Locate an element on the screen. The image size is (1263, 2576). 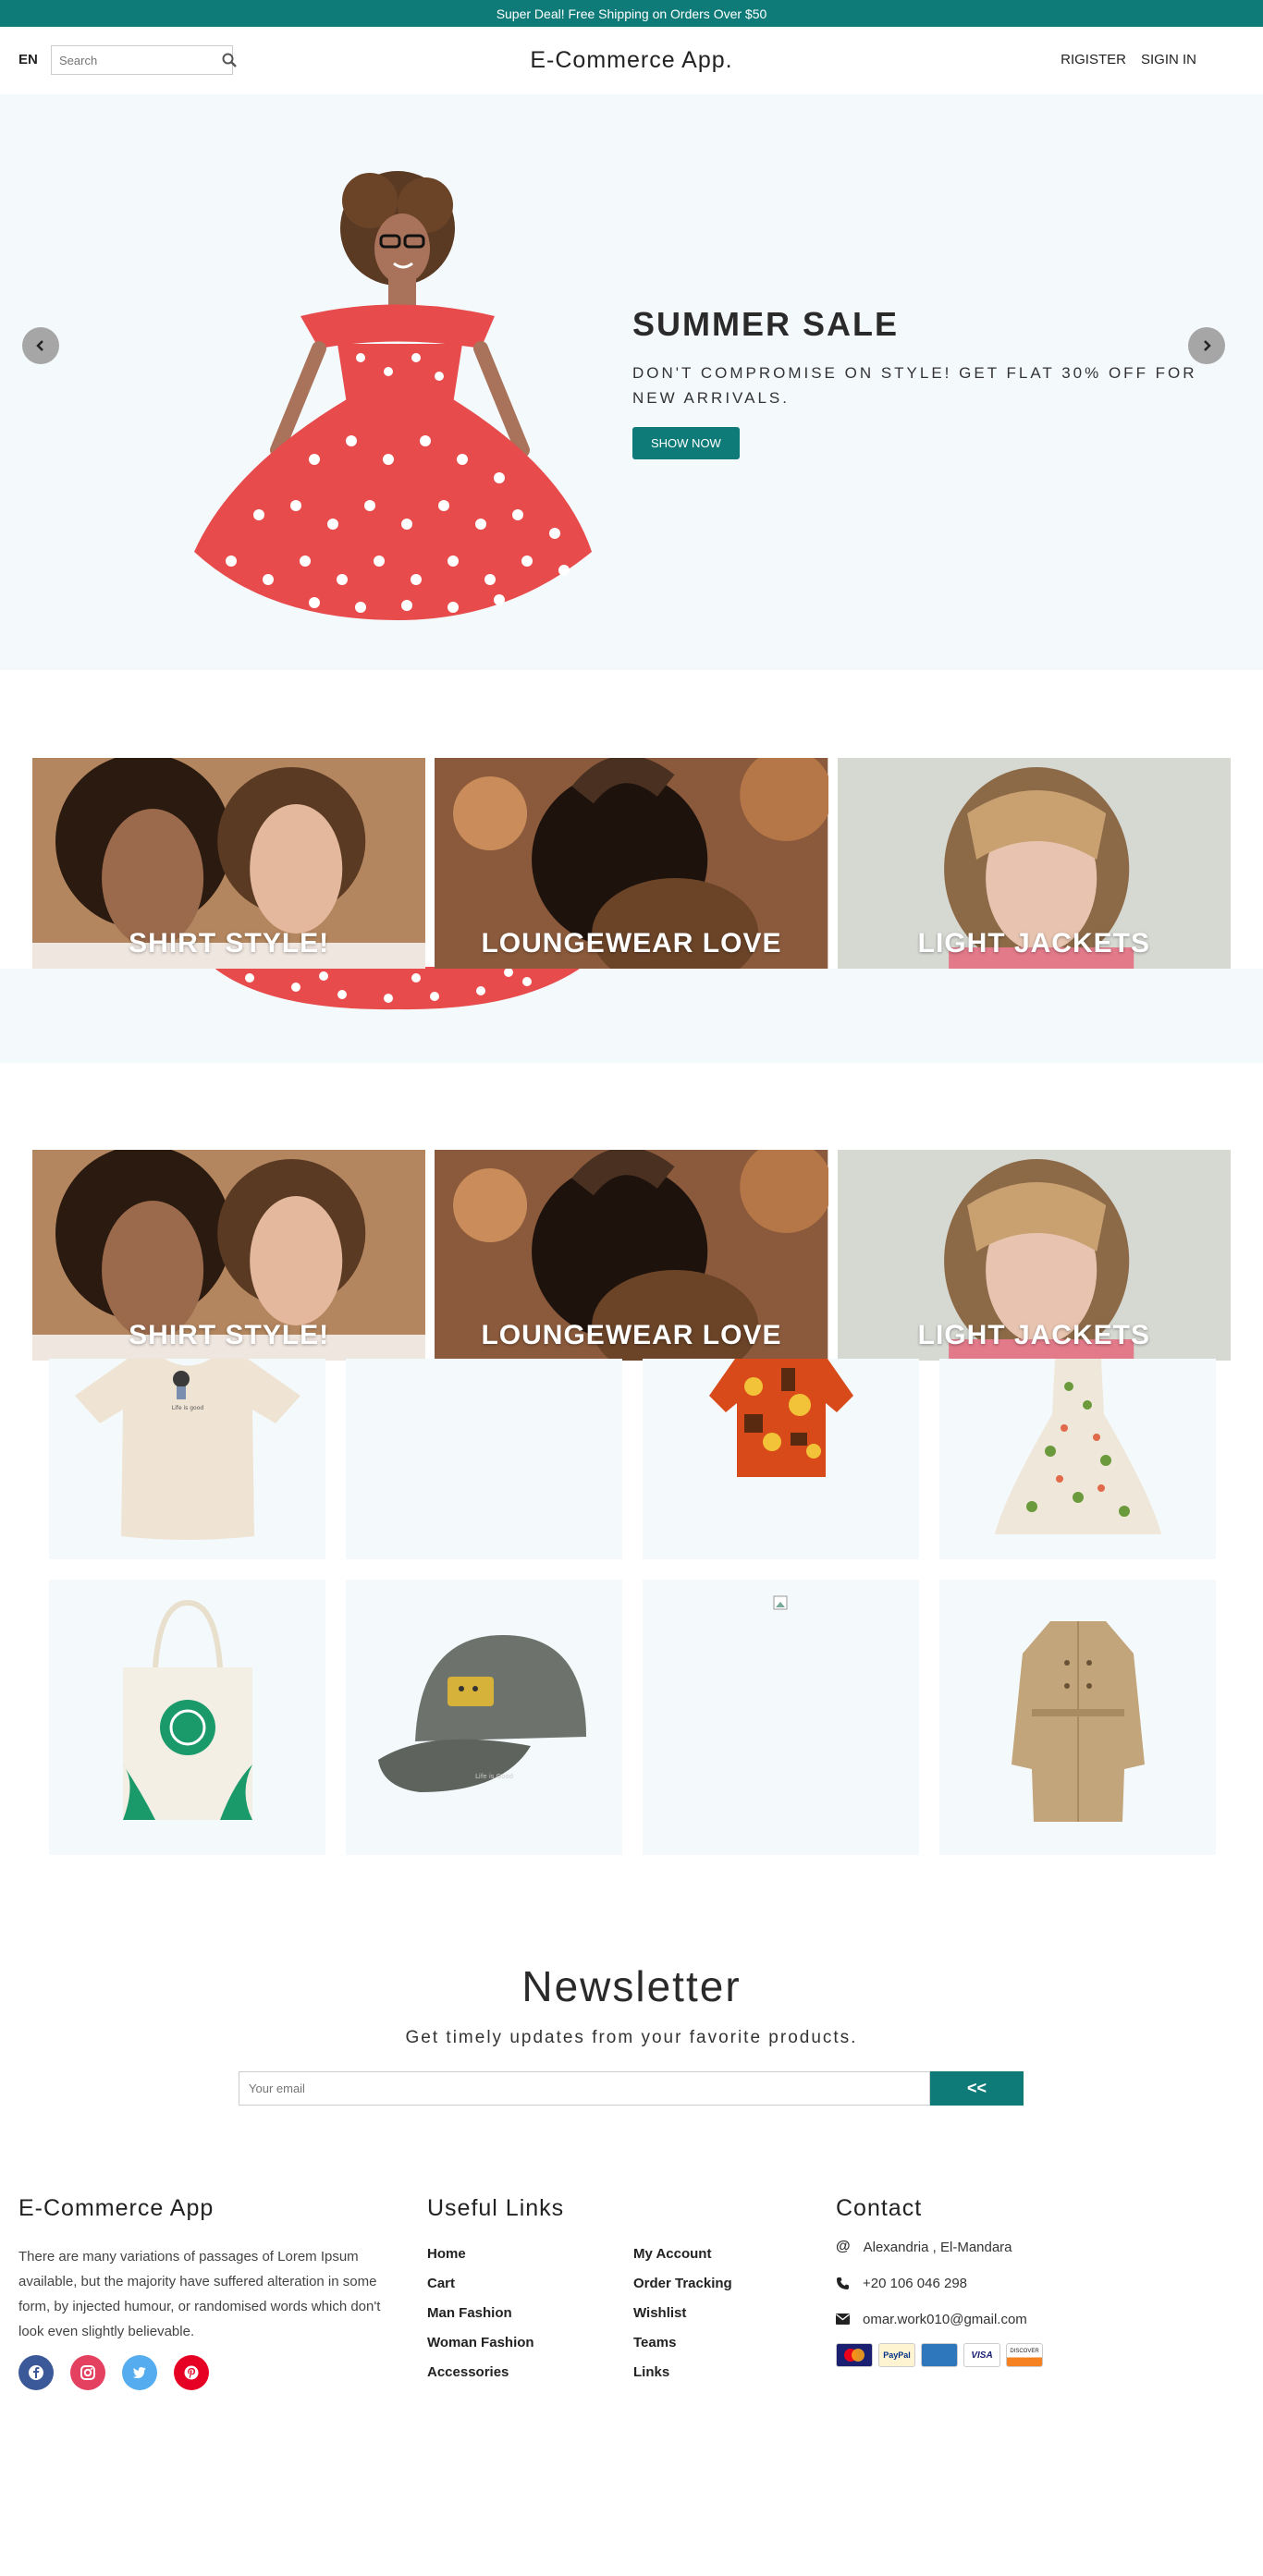
product-card-dress is located at coordinates (1077, 1459).